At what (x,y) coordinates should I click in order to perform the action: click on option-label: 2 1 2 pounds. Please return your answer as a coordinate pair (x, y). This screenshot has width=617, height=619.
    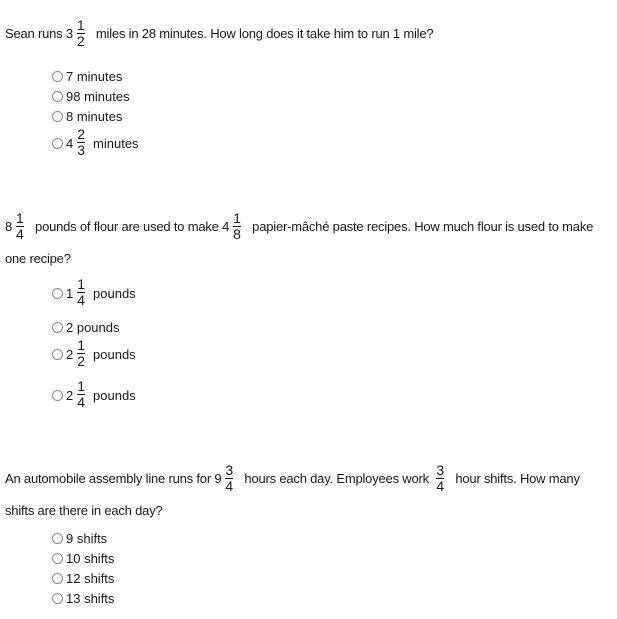
    Looking at the image, I should click on (101, 354).